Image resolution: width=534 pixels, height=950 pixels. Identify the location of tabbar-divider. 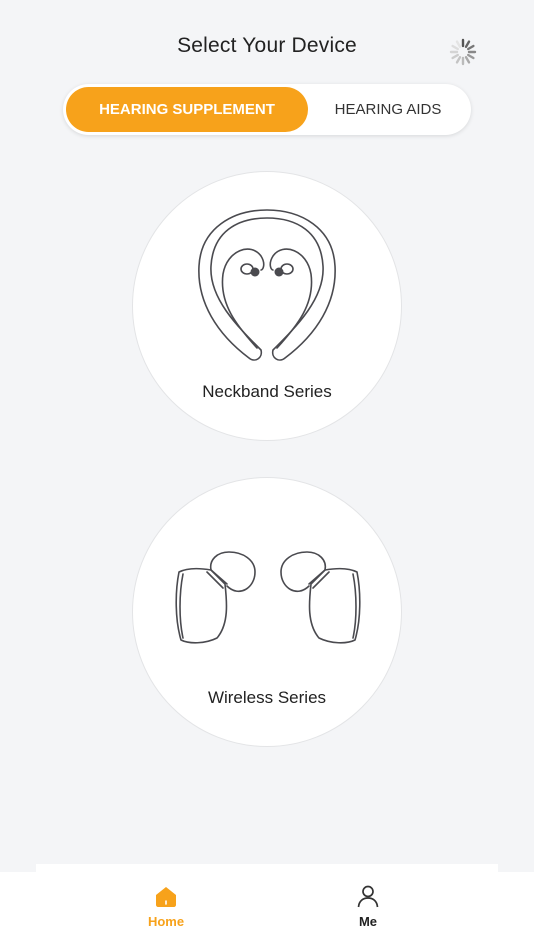
(267, 868).